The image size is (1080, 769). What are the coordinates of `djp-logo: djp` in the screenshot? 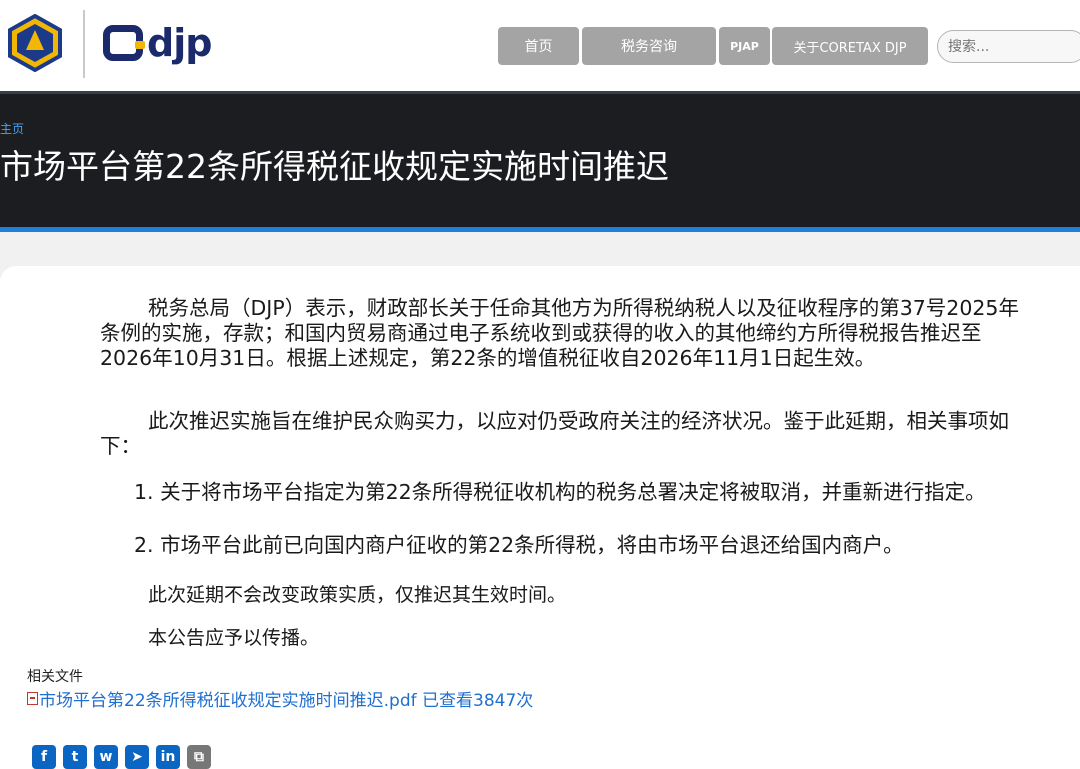 It's located at (157, 43).